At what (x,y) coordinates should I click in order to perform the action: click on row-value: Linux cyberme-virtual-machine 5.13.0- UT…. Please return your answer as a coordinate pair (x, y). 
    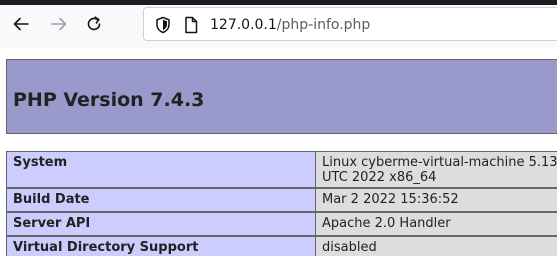
    Looking at the image, I should click on (436, 169).